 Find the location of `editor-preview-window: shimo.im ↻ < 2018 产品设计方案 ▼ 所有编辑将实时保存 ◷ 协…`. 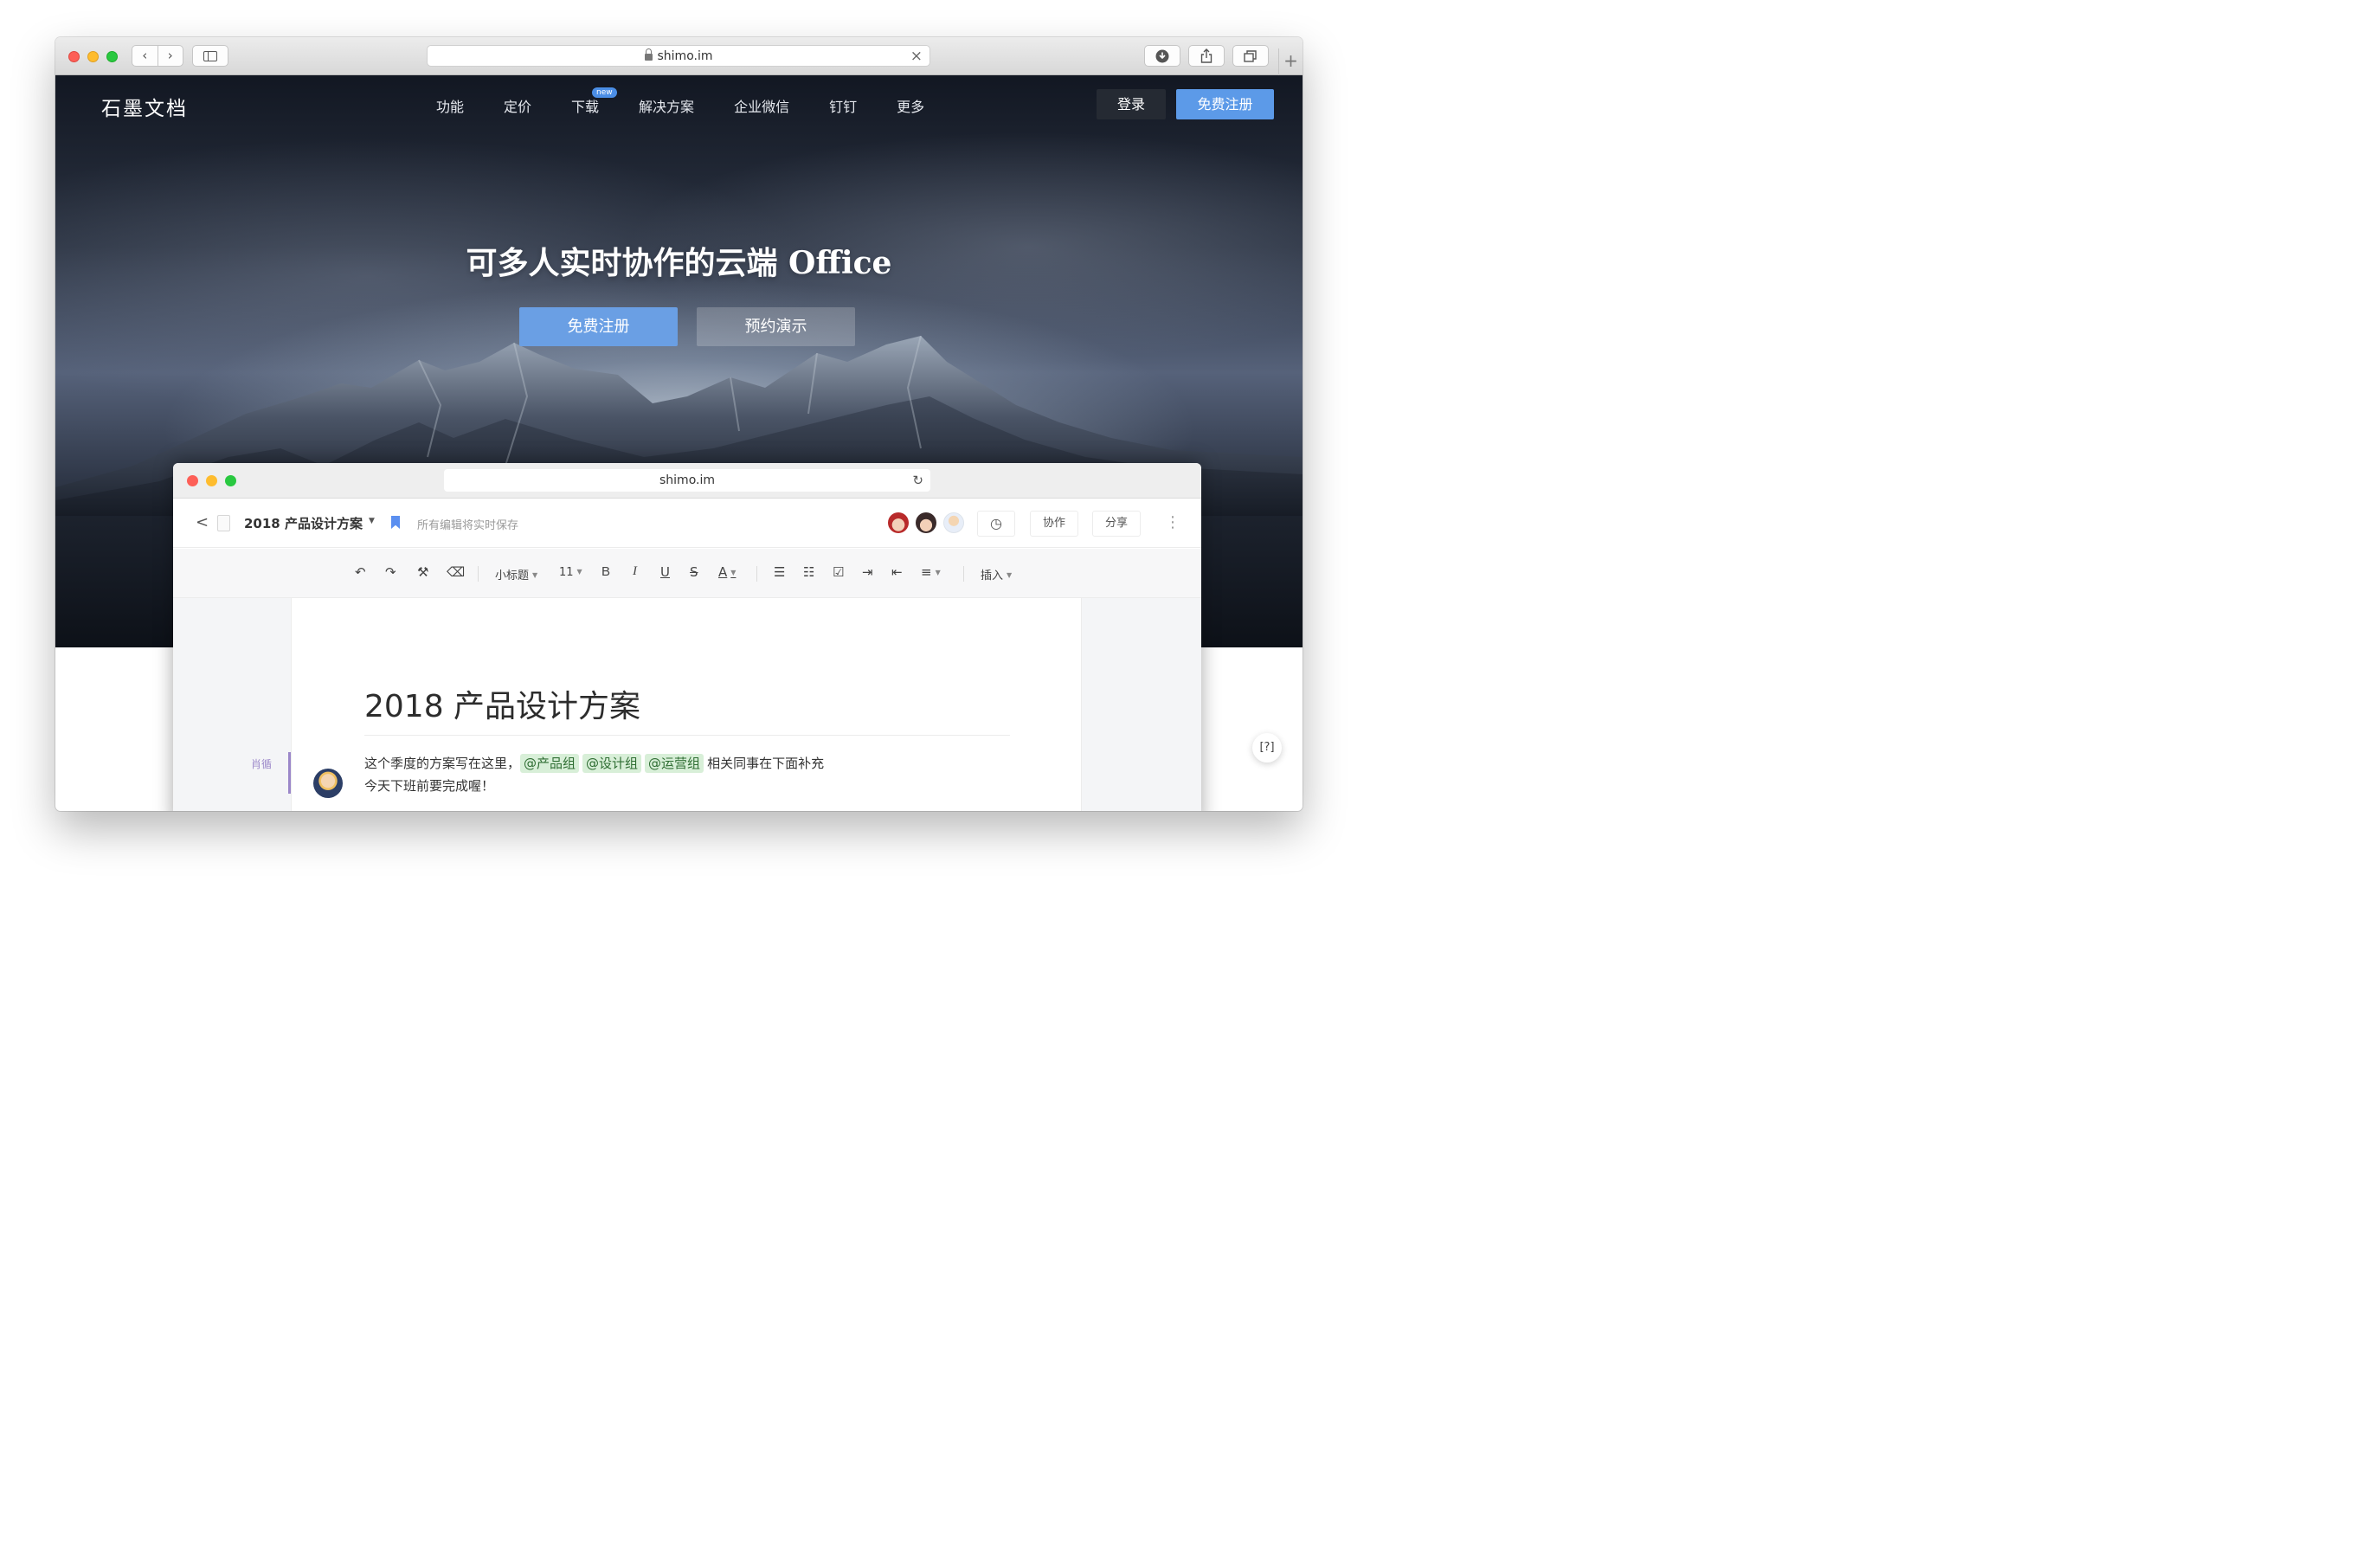

editor-preview-window: shimo.im ↻ < 2018 产品设计方案 ▼ 所有编辑将实时保存 ◷ 协… is located at coordinates (687, 637).